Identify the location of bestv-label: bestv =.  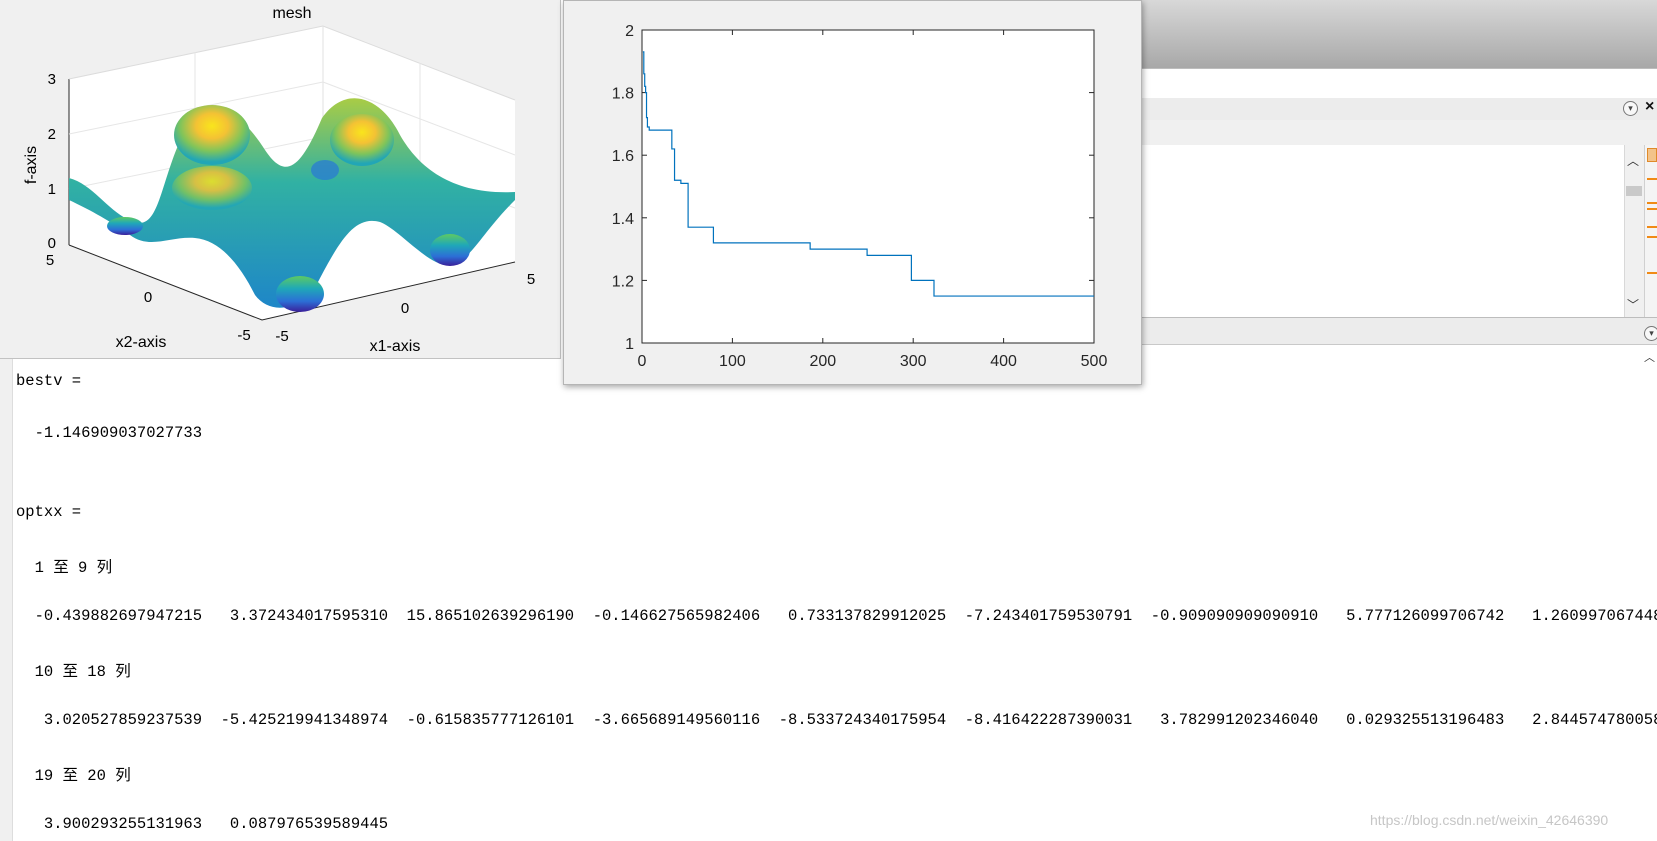
(49, 381).